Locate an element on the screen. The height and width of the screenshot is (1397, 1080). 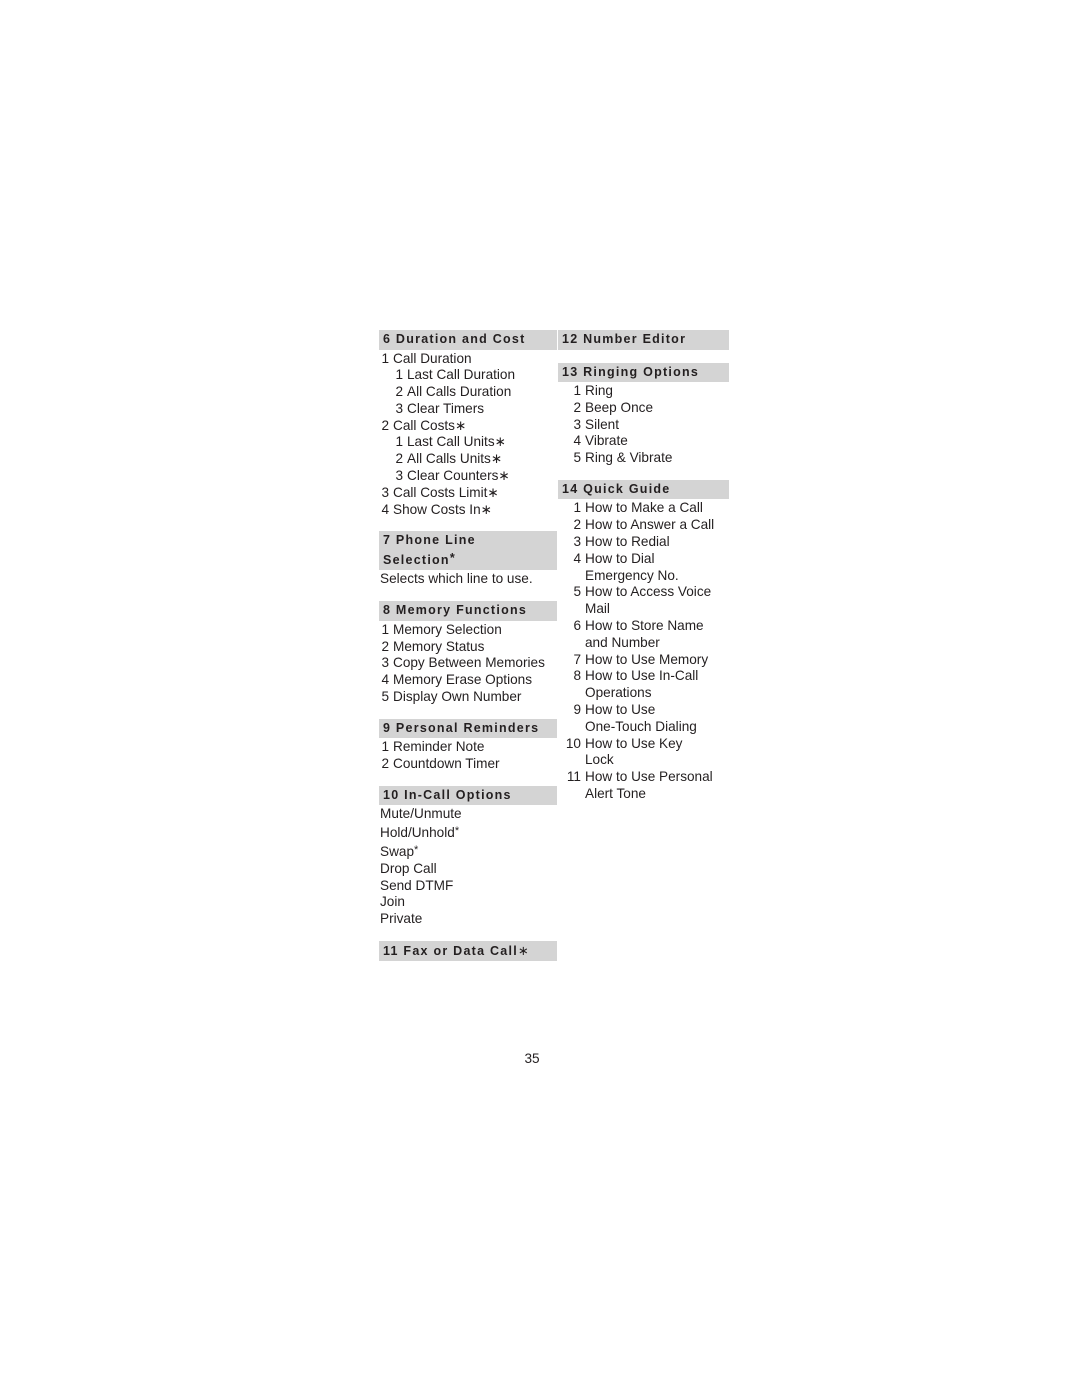
menu-item: 5 Ring & Vibrate is located at coordinates (643, 458).